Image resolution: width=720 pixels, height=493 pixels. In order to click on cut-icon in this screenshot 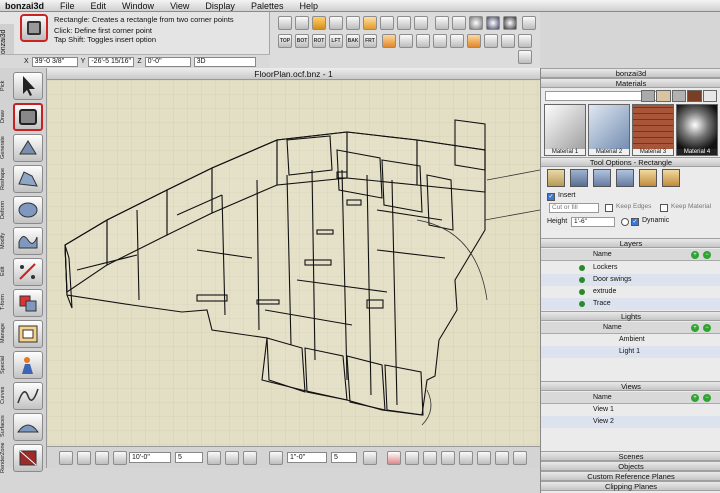, I will do `click(336, 23)`.